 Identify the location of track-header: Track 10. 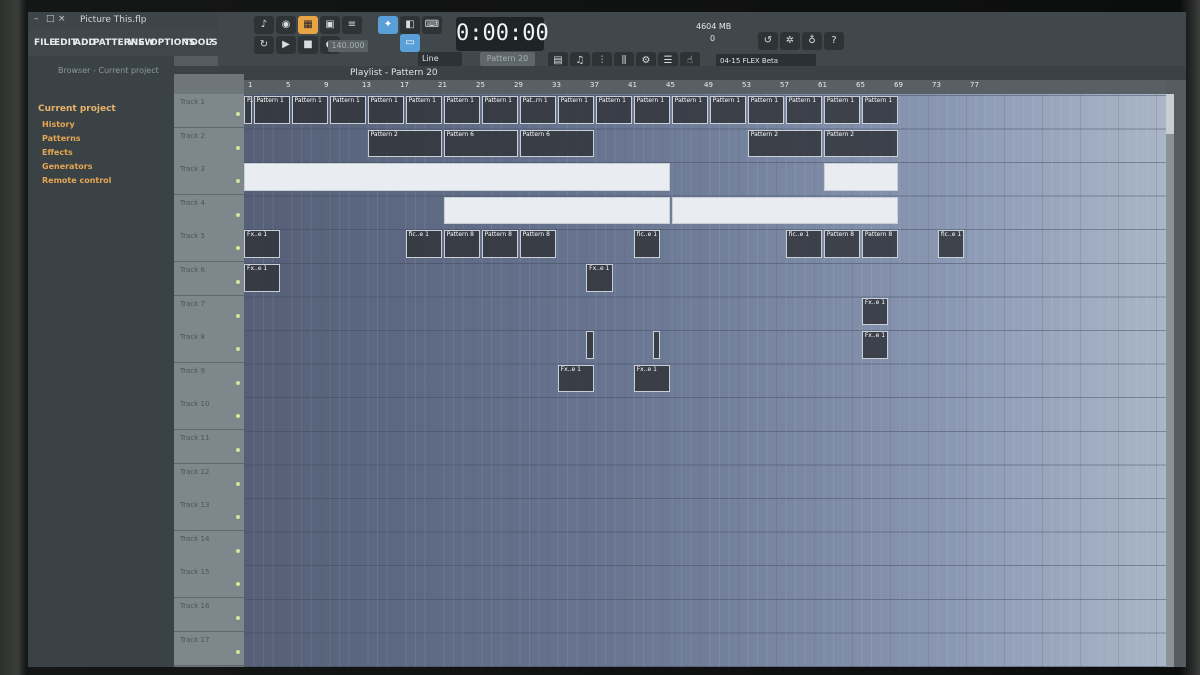
(209, 413).